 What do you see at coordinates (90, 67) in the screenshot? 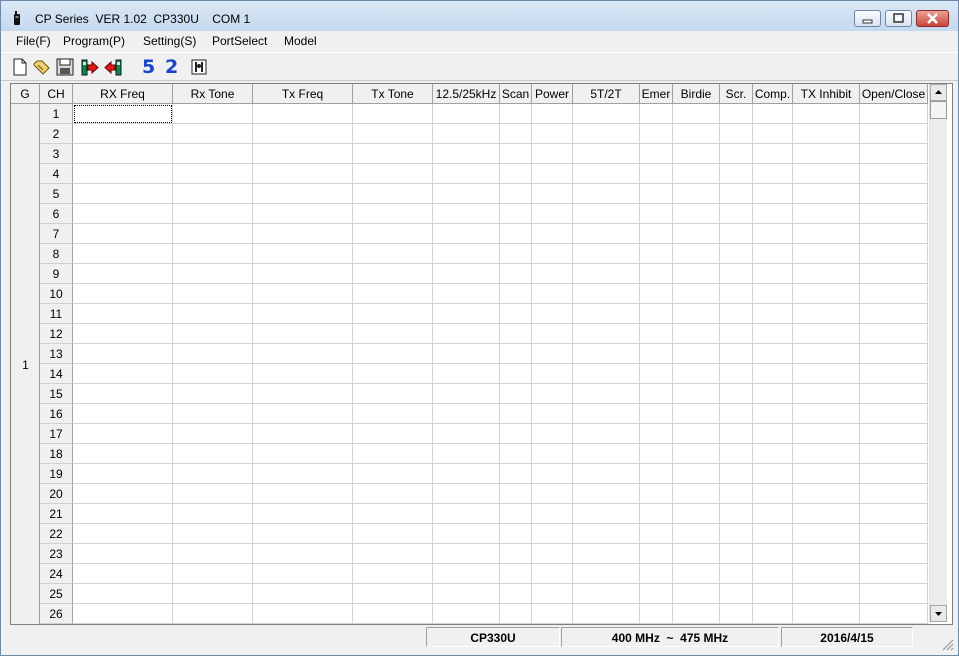
I see `read-radio-button` at bounding box center [90, 67].